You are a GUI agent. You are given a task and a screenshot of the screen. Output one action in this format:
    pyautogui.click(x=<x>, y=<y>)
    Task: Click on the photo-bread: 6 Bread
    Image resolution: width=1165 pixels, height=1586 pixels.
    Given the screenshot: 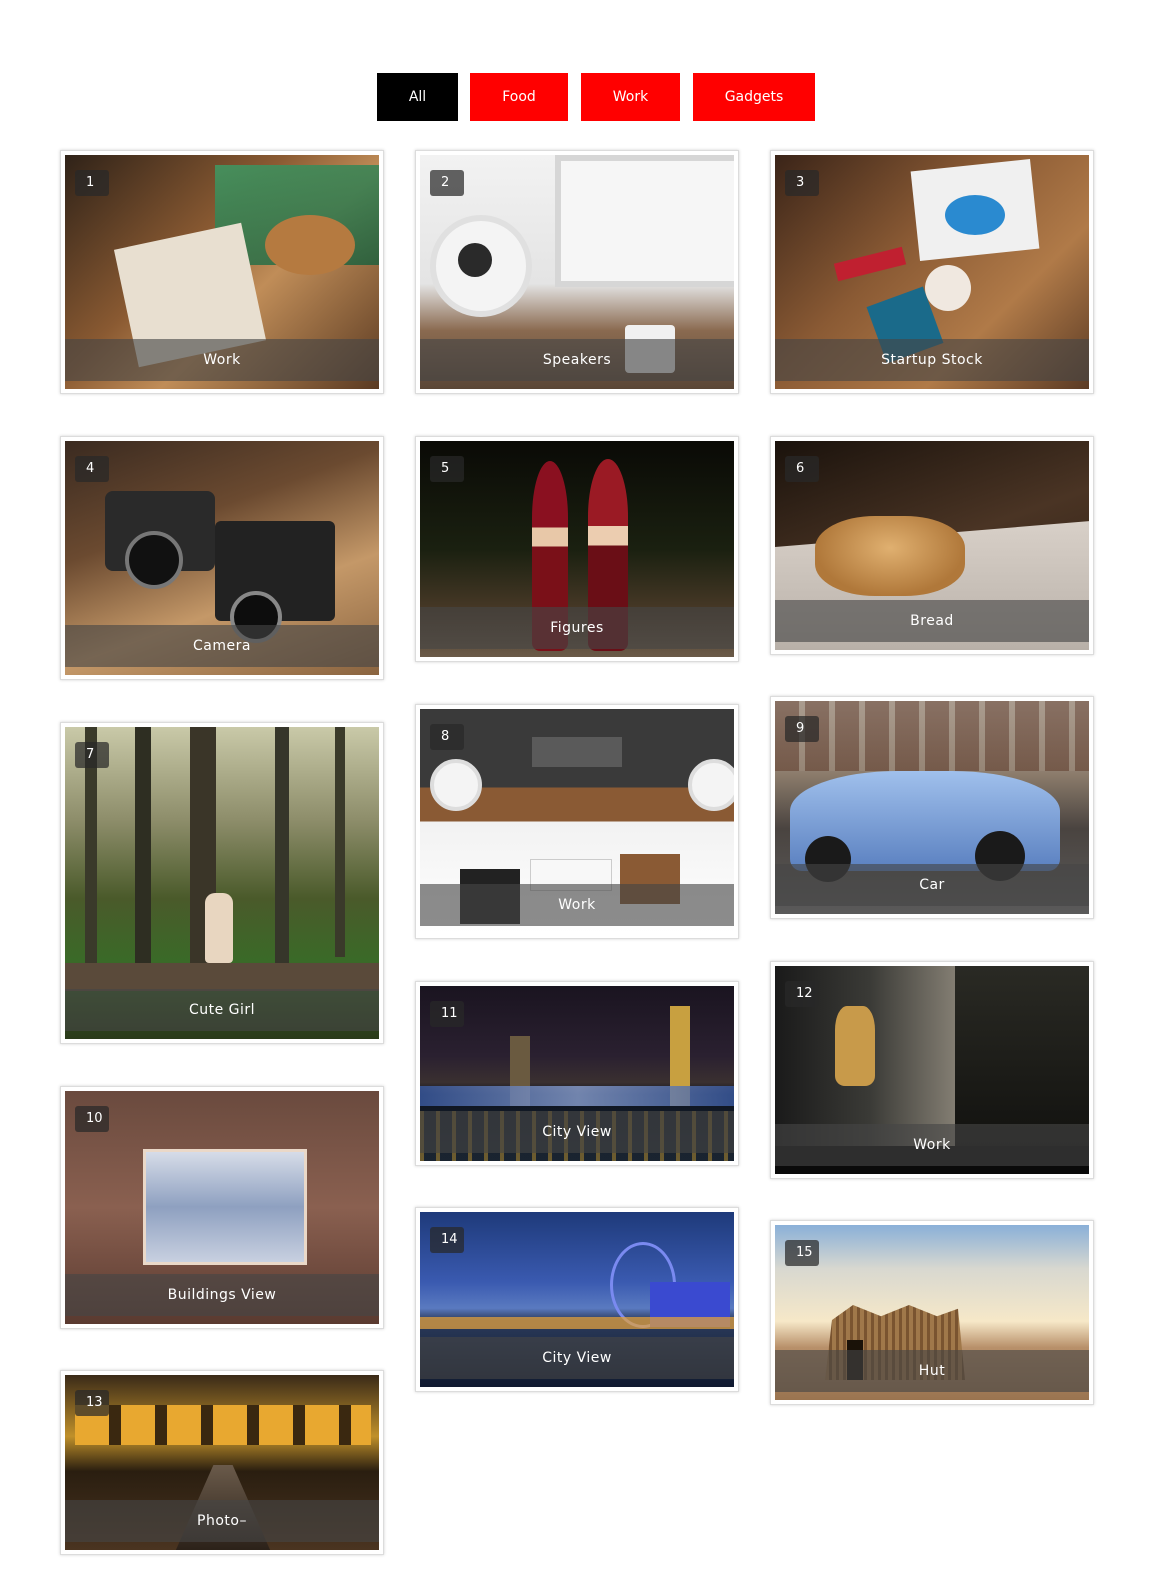 What is the action you would take?
    pyautogui.click(x=932, y=545)
    